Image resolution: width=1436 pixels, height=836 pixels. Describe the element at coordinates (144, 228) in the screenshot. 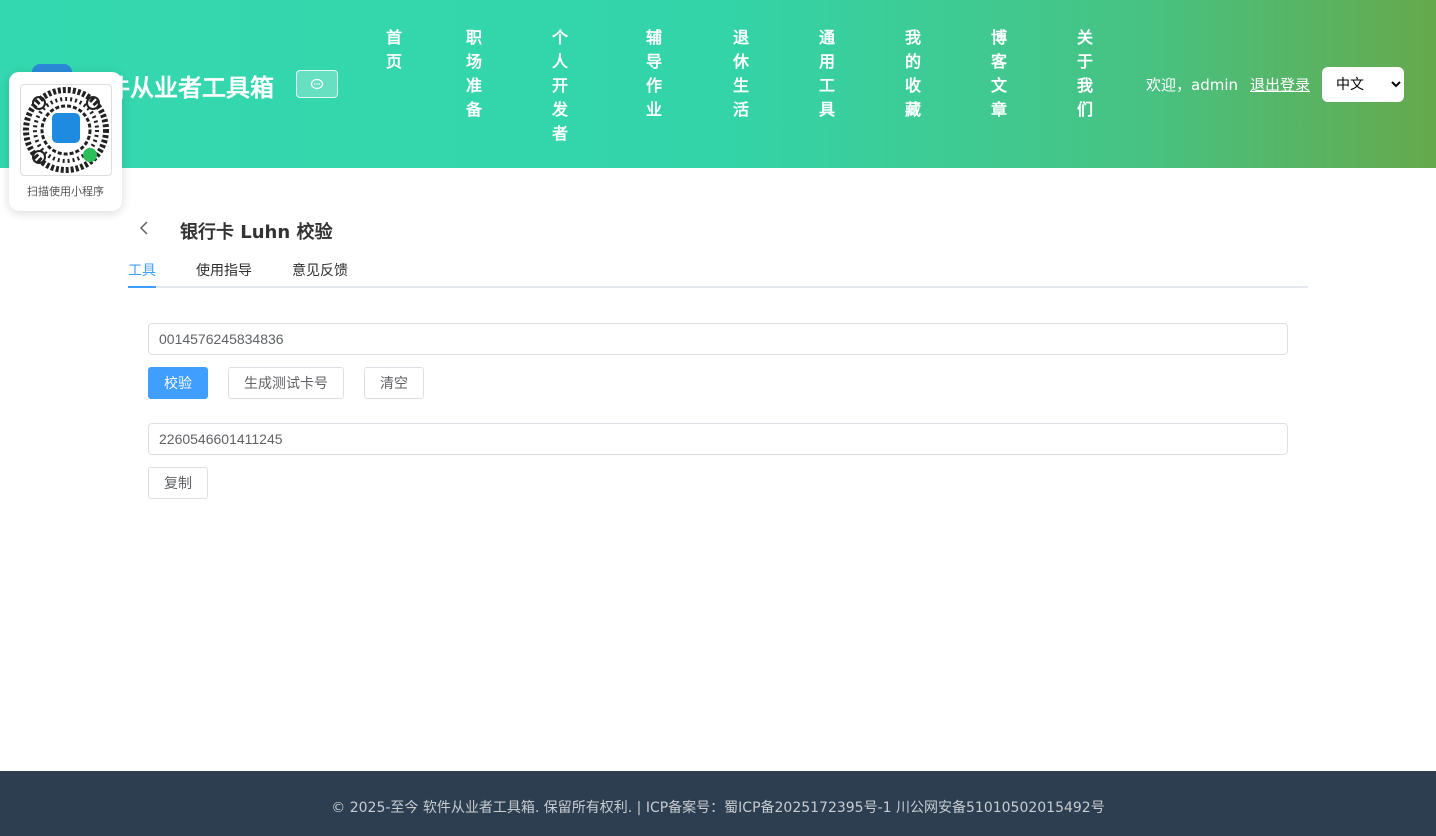

I see `back-icon` at that location.